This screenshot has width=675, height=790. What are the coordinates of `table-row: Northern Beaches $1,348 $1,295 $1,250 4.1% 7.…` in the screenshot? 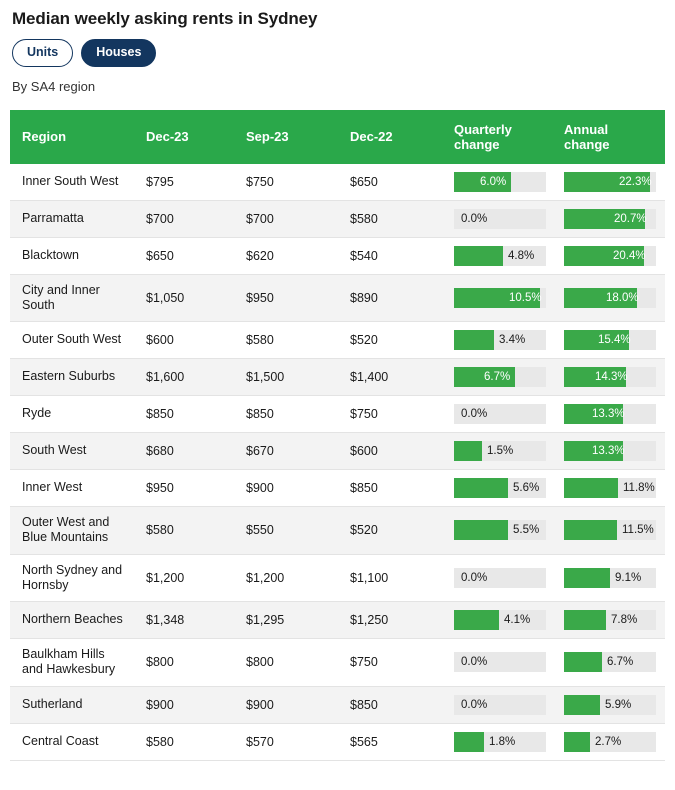 It's located at (337, 620).